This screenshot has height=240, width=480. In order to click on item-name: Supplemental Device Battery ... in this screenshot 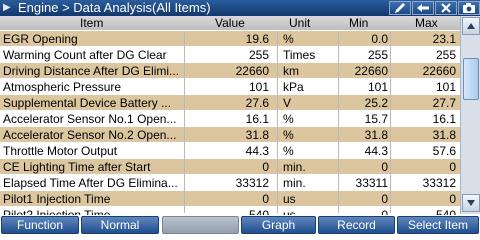, I will do `click(87, 103)`.